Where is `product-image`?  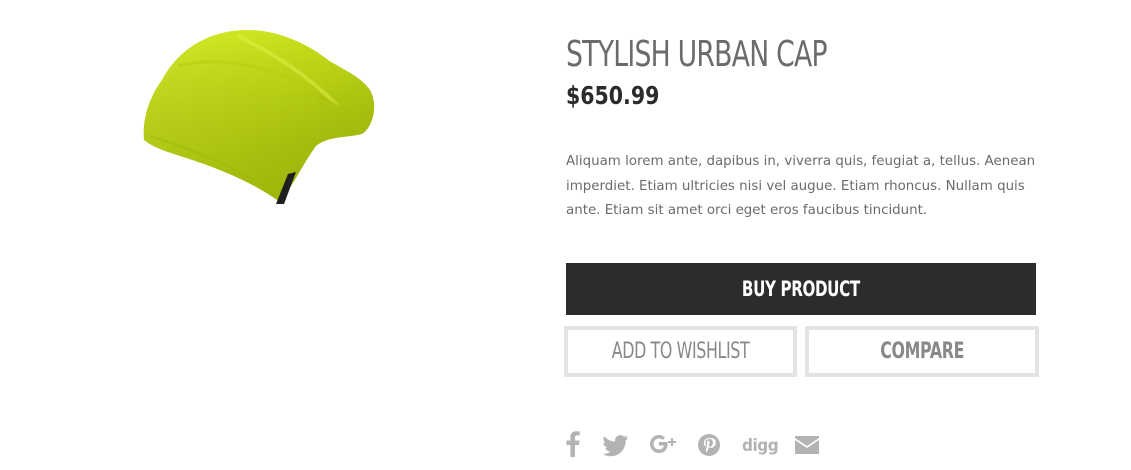
product-image is located at coordinates (258, 118).